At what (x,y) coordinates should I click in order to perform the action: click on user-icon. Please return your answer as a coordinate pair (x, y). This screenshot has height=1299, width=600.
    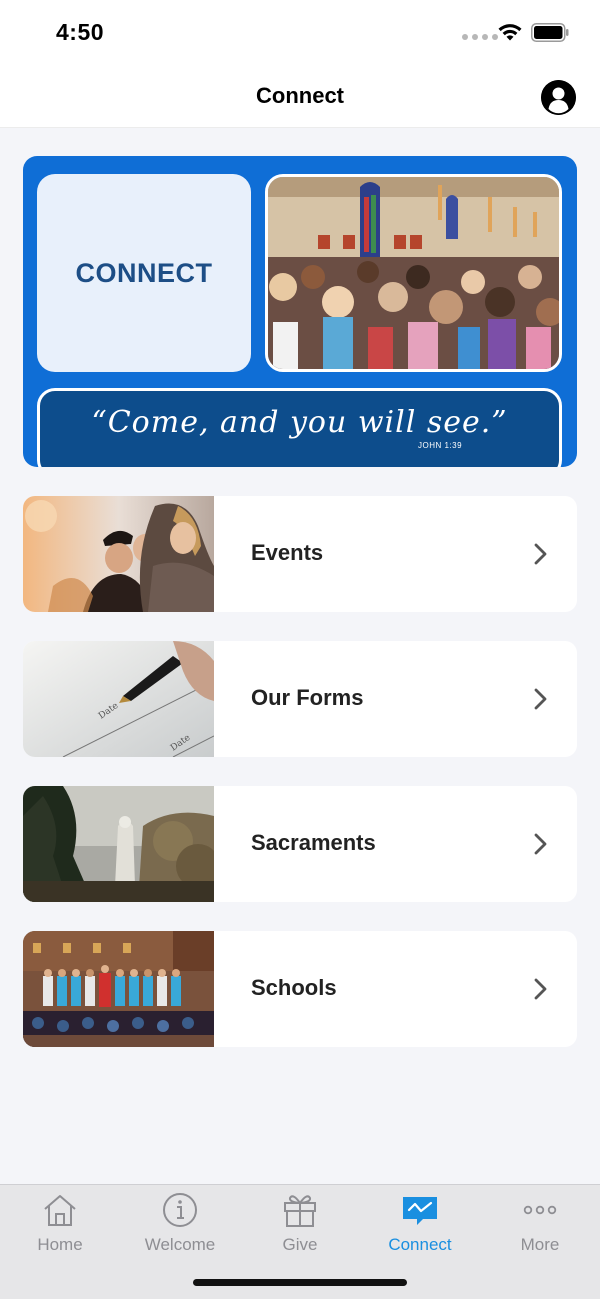
    Looking at the image, I should click on (558, 97).